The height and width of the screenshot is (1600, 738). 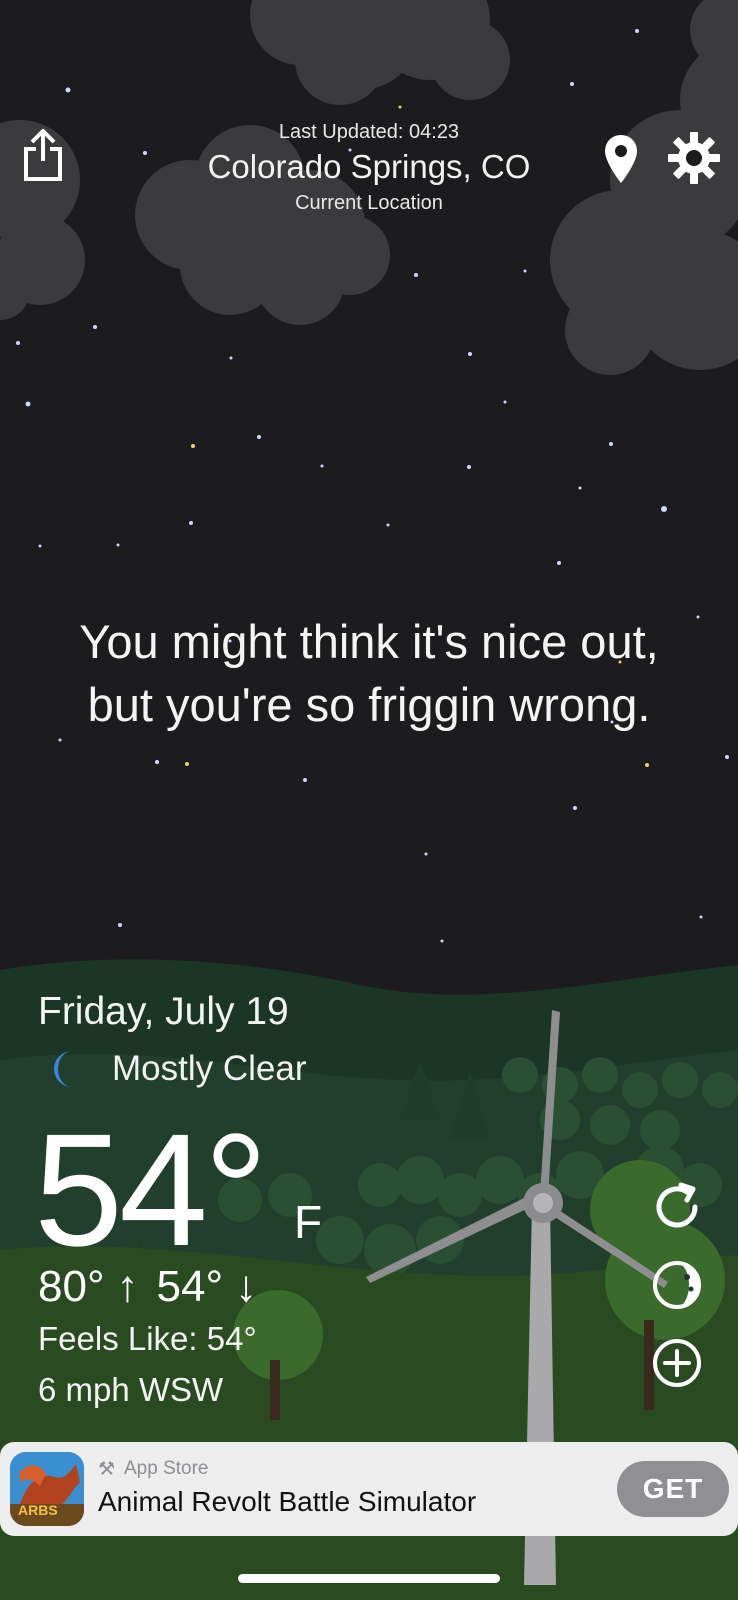 I want to click on moon-phase-button, so click(x=677, y=1285).